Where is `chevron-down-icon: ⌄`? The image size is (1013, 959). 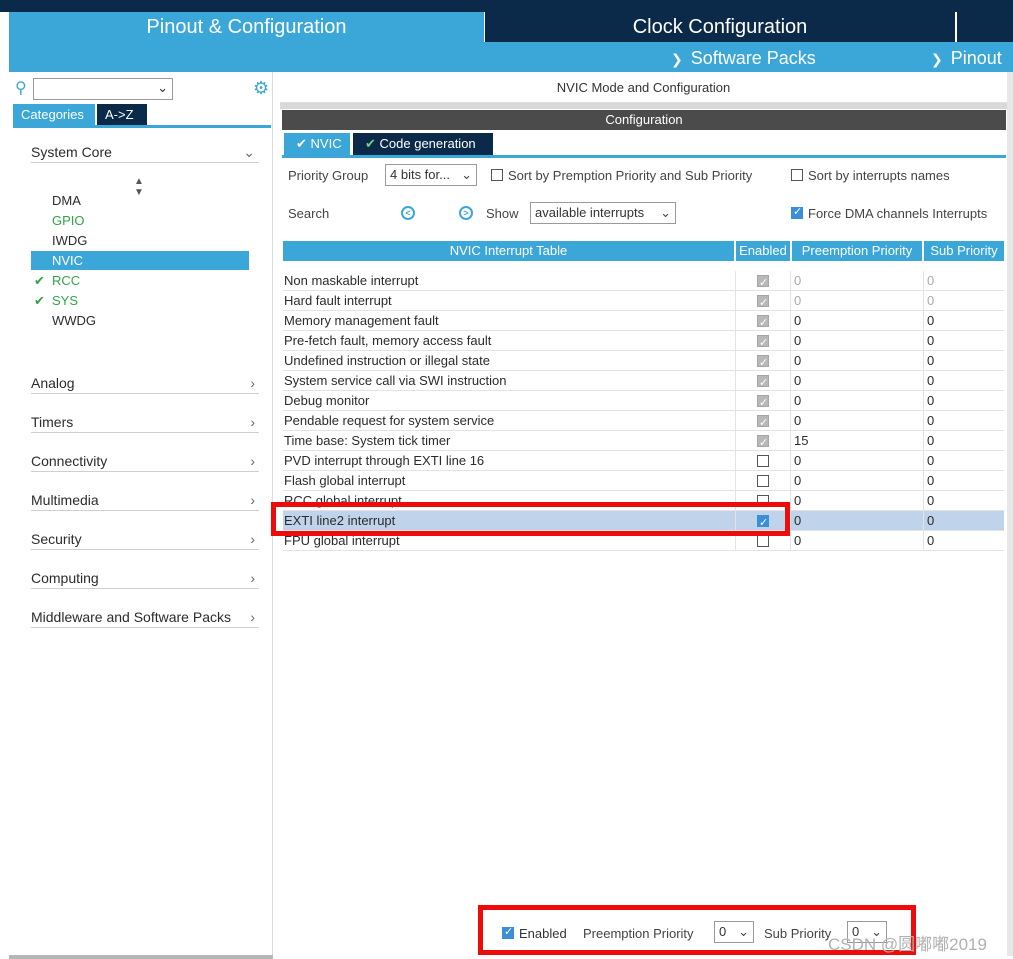
chevron-down-icon: ⌄ is located at coordinates (162, 88).